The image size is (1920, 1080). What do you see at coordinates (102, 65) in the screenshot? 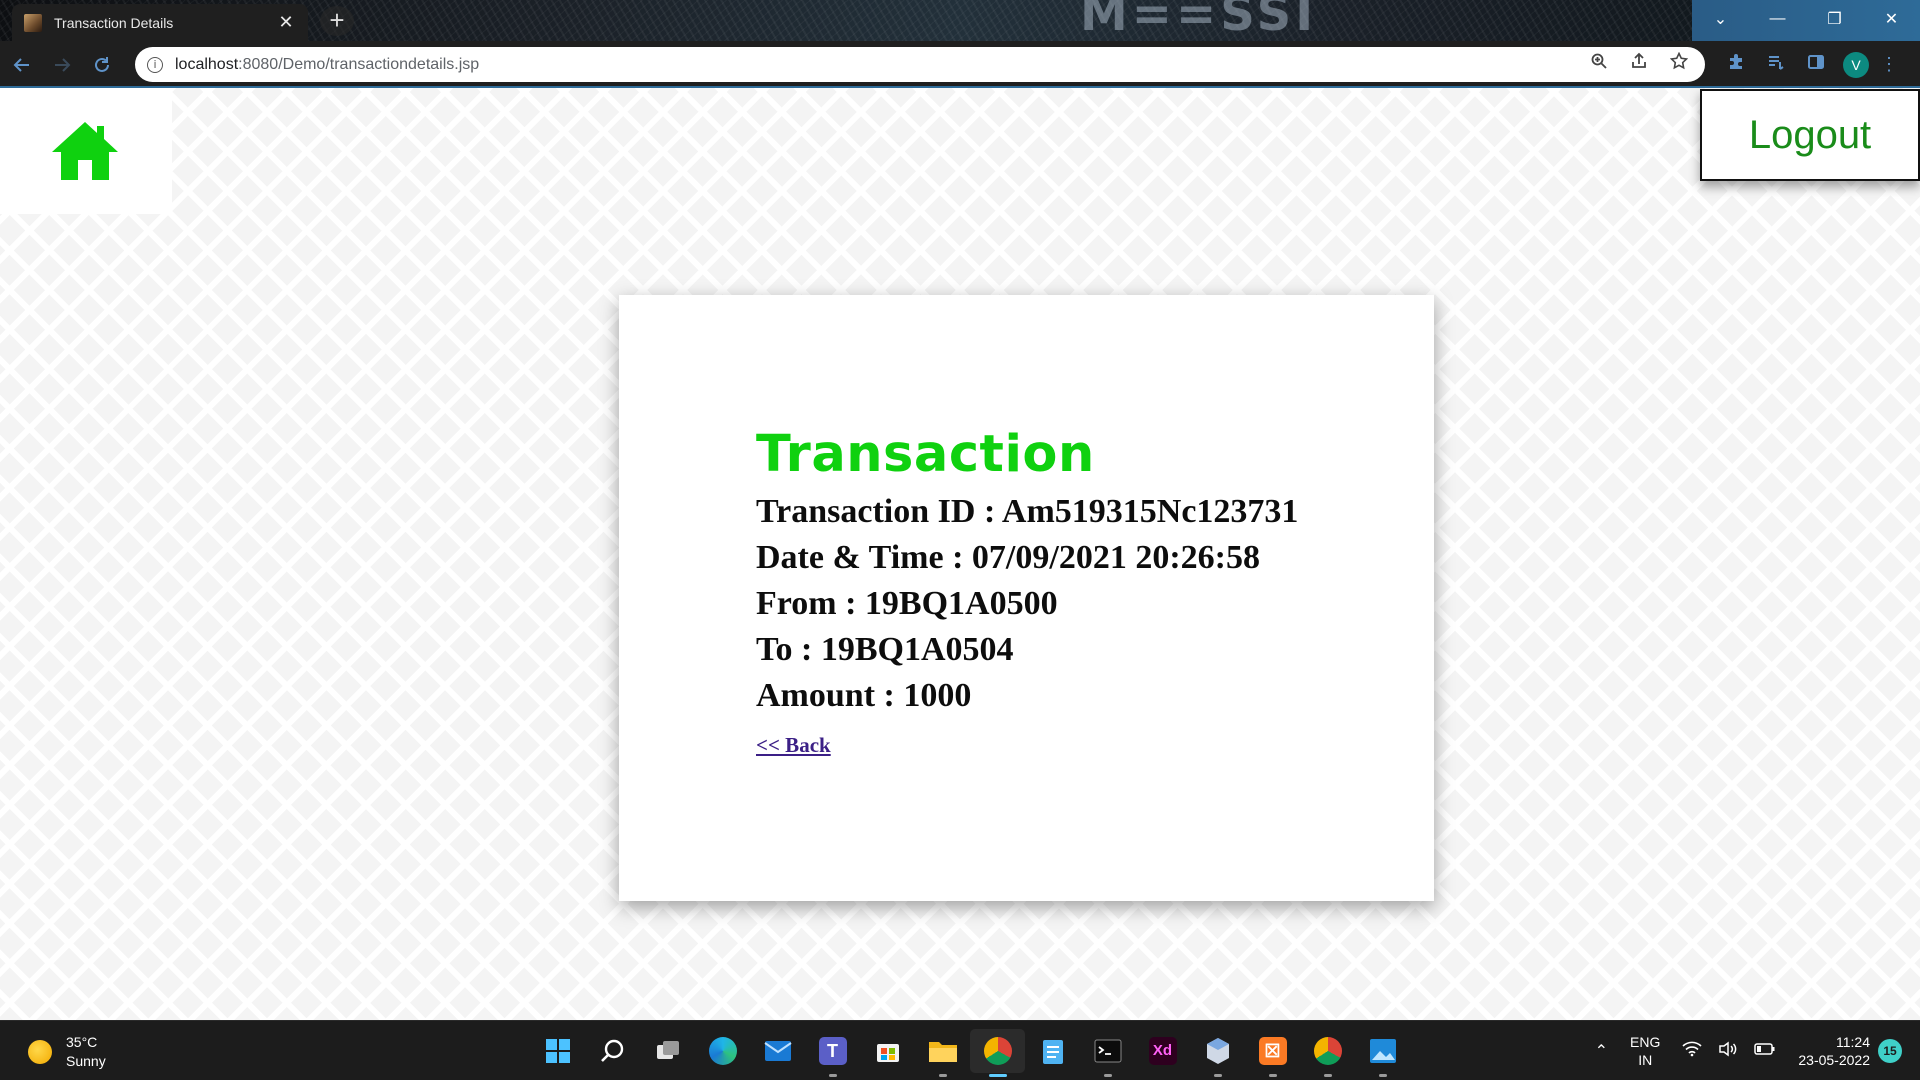
I see `reload-icon` at bounding box center [102, 65].